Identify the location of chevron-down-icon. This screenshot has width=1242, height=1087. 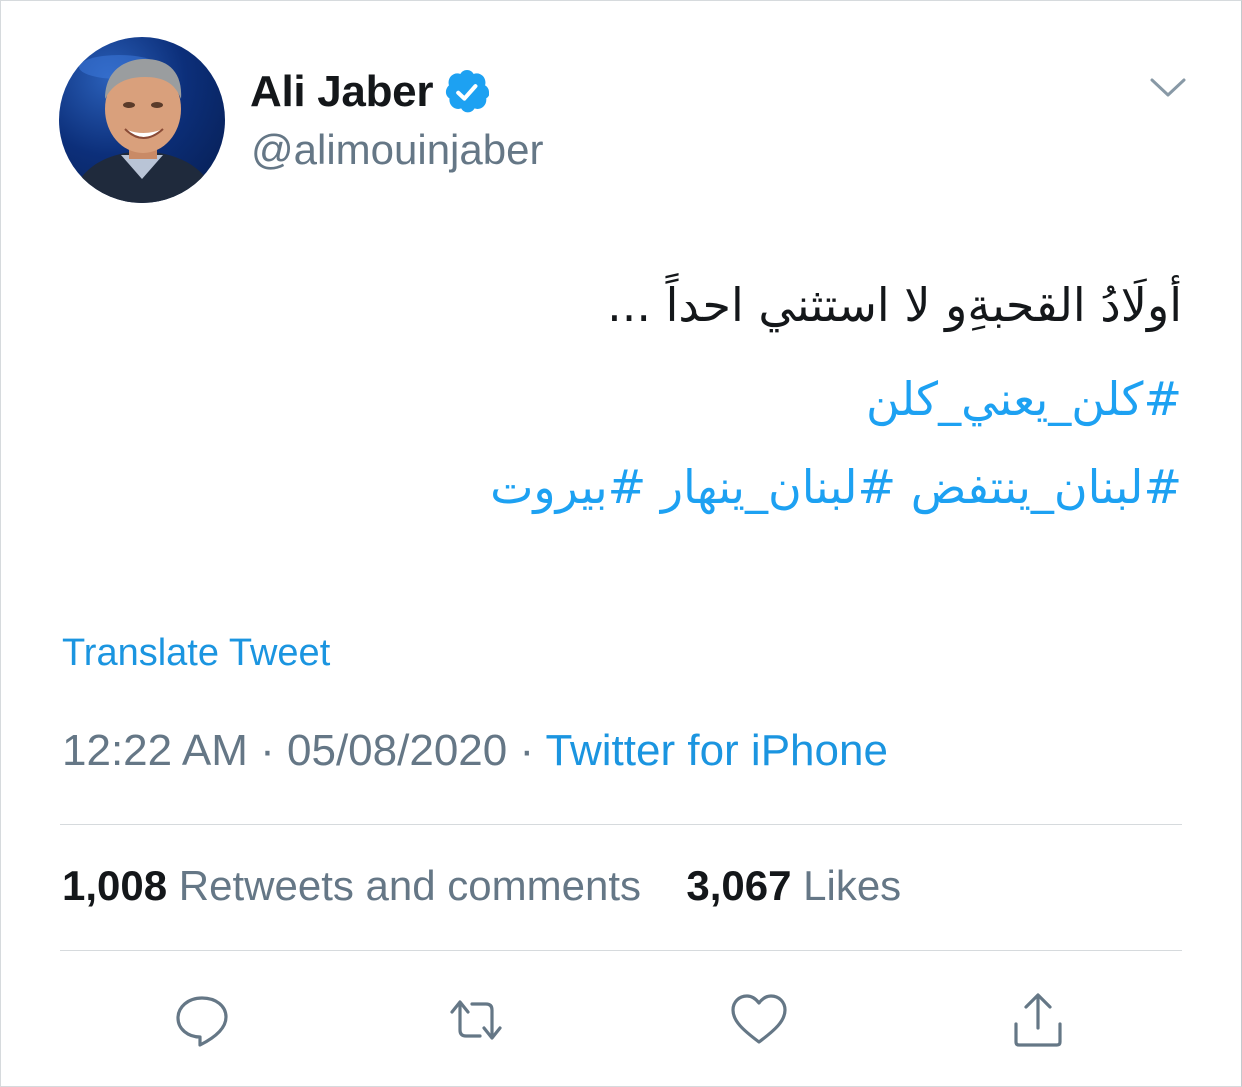
(1168, 88).